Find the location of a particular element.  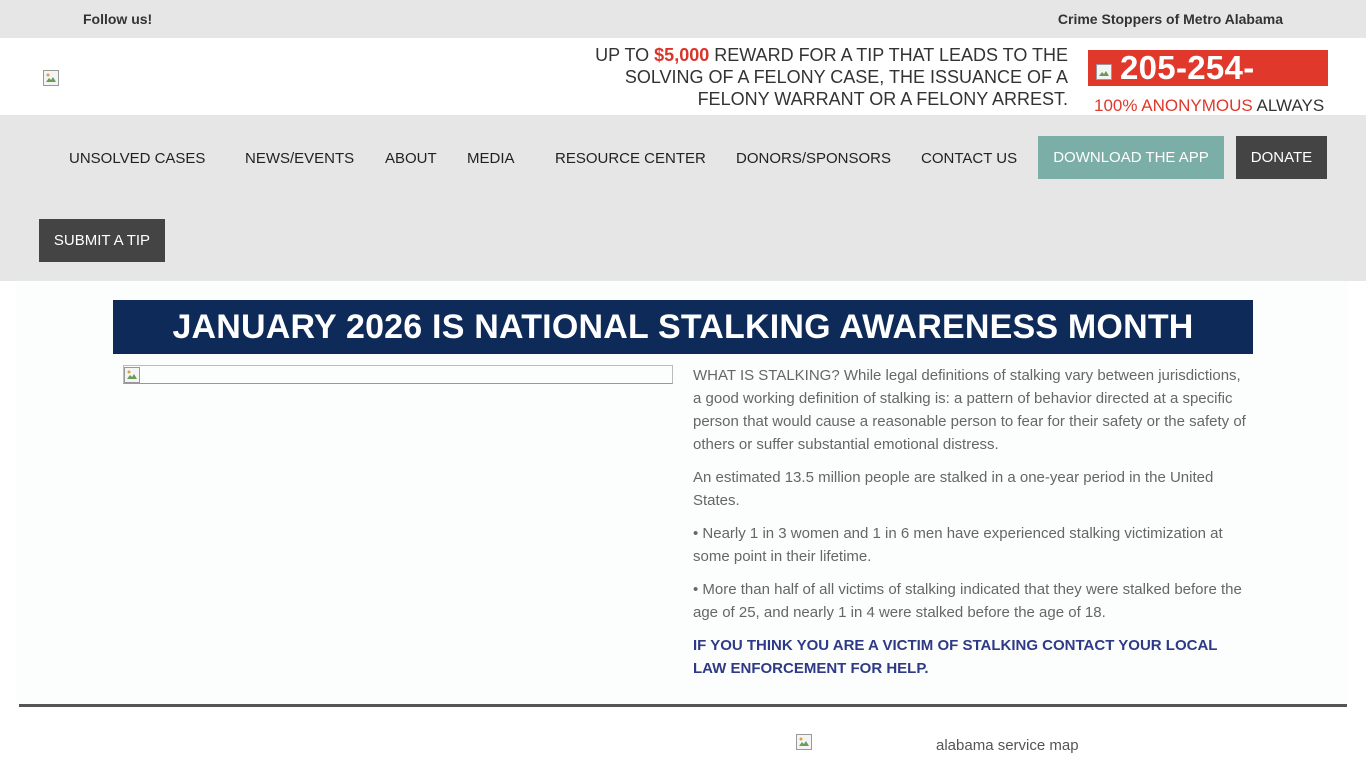

org-name: Crime Stoppers of Metro Alabama is located at coordinates (1170, 19).